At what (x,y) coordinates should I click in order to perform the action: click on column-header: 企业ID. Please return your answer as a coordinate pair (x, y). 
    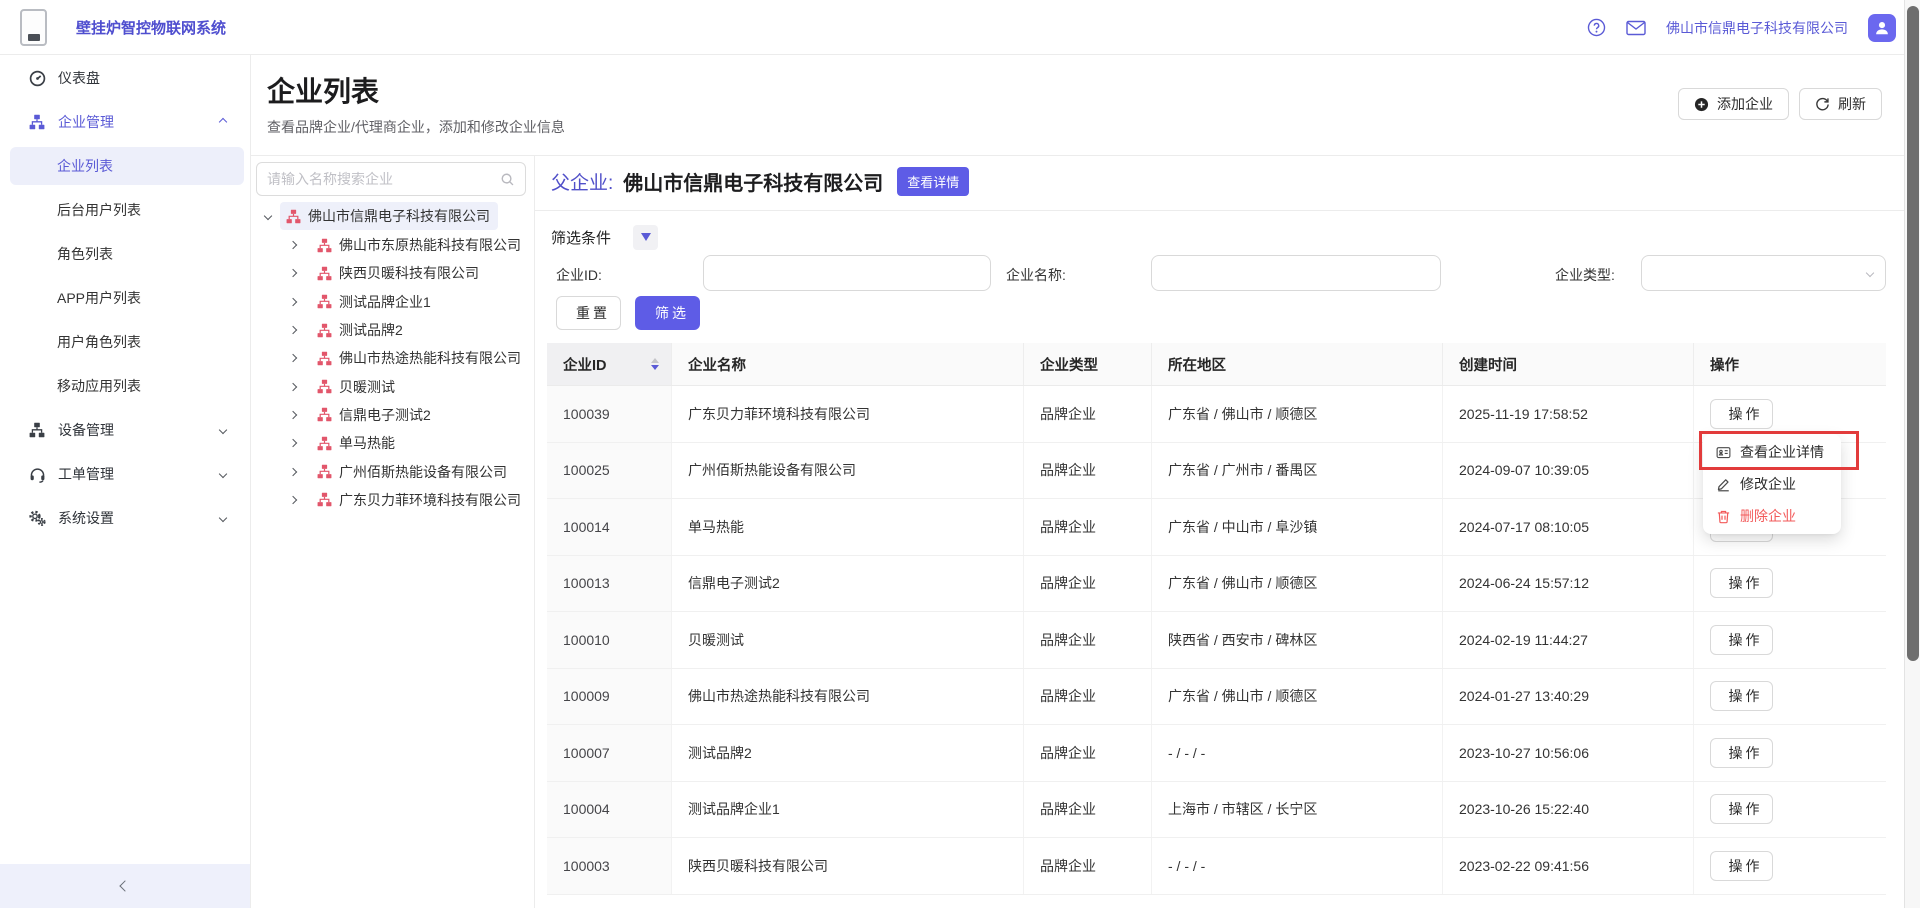
    Looking at the image, I should click on (609, 364).